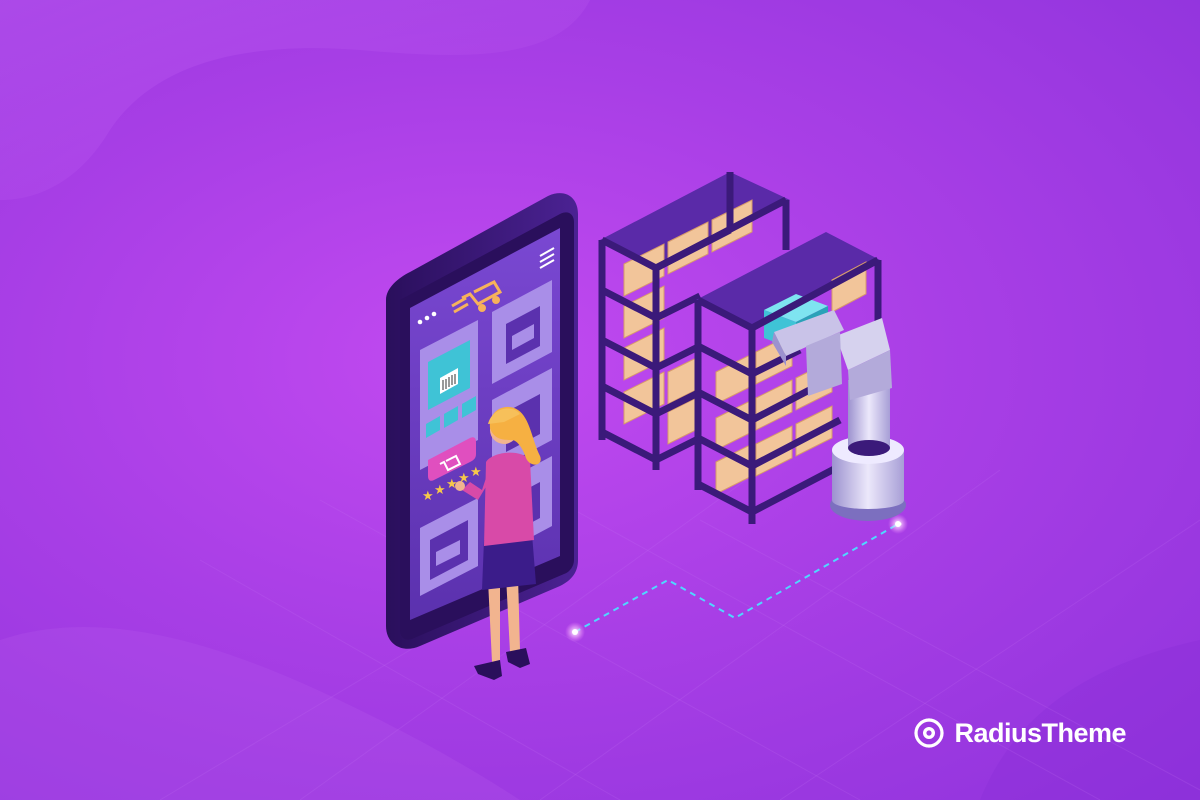 This screenshot has width=1200, height=800. I want to click on smartphone: ★ ★ ★ ★ ★, so click(482, 421).